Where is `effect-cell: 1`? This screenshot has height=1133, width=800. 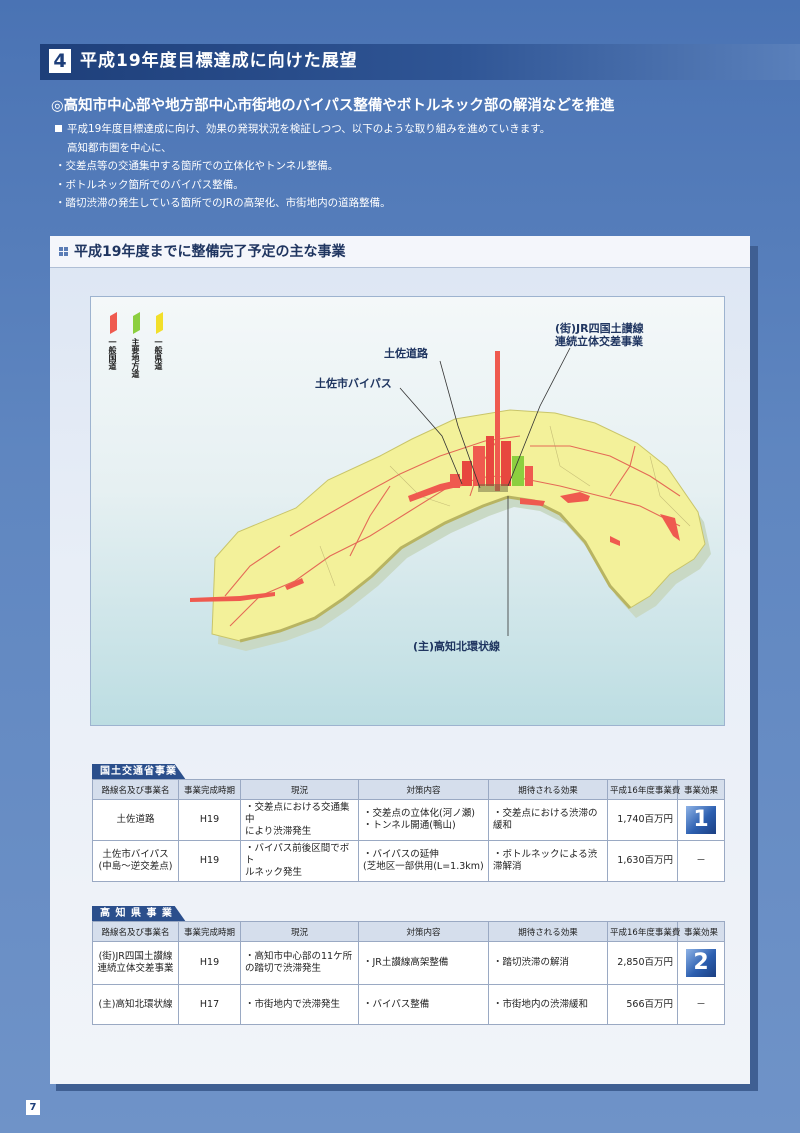 effect-cell: 1 is located at coordinates (701, 820).